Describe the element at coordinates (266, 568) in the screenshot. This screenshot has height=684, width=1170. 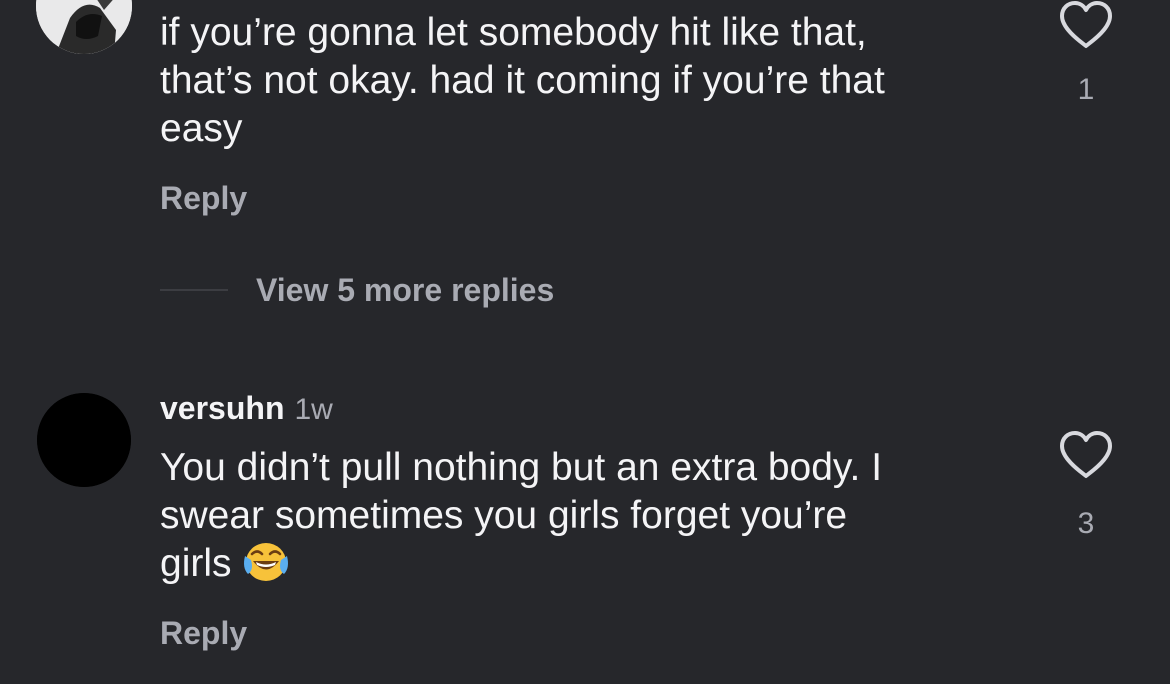
I see `face-with-tears-of-joy-icon` at that location.